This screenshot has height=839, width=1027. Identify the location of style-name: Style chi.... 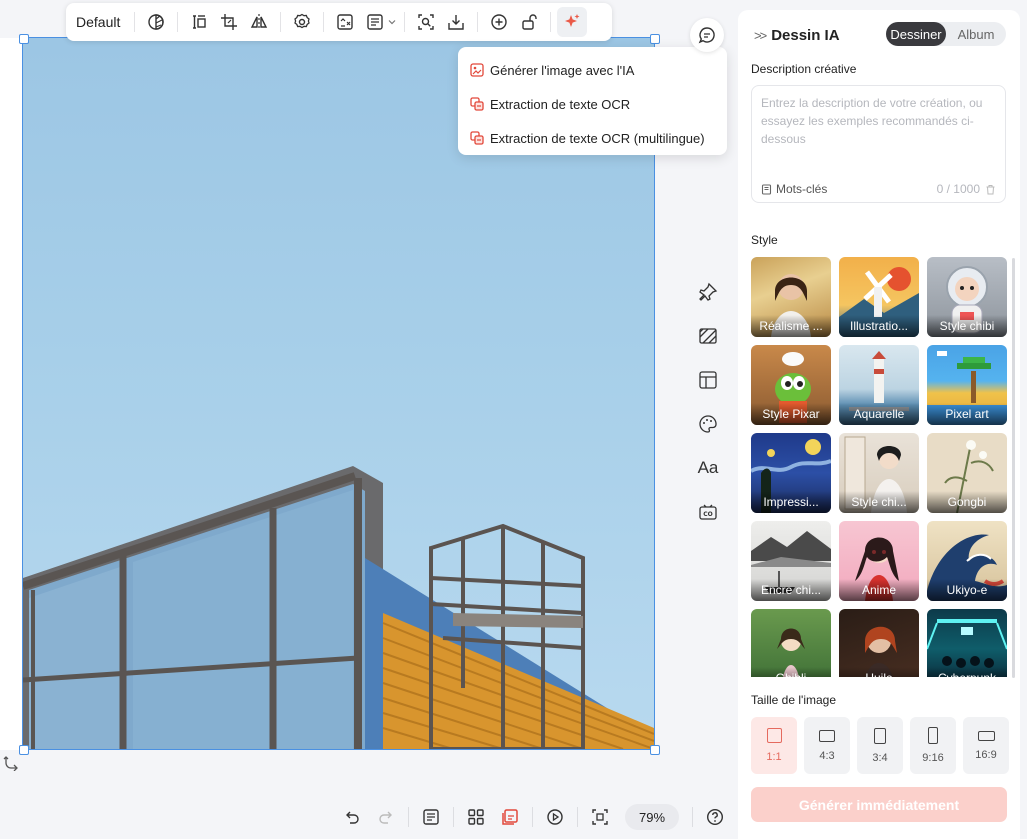
(879, 502).